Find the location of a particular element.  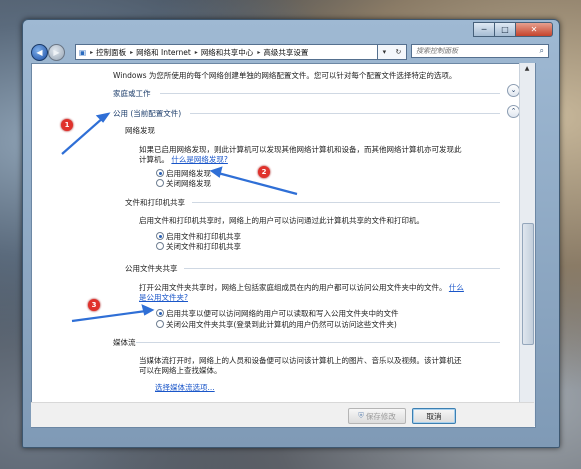

annotation-badge-1: 1 is located at coordinates (67, 125).